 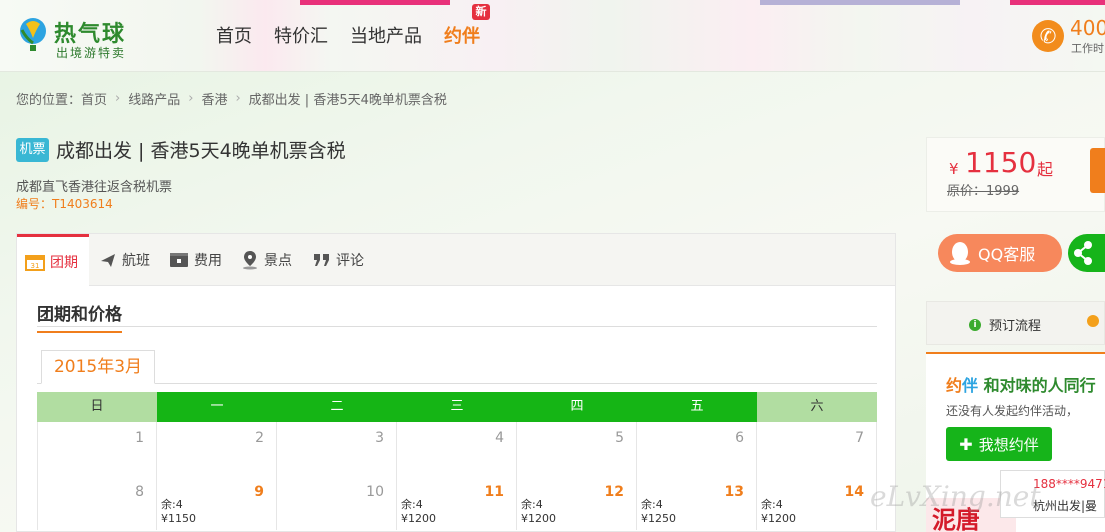 I want to click on calendar-day: 7, so click(x=817, y=449).